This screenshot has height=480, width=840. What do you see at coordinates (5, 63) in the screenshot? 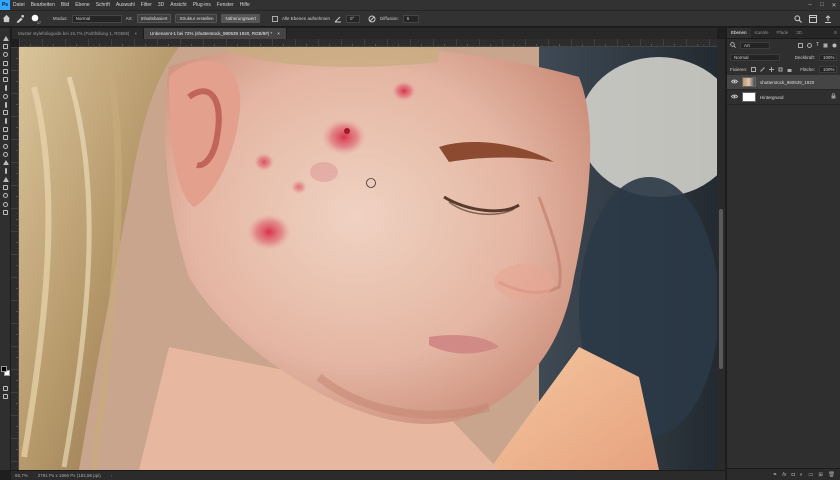
I see `quick-selection-tool-icon` at bounding box center [5, 63].